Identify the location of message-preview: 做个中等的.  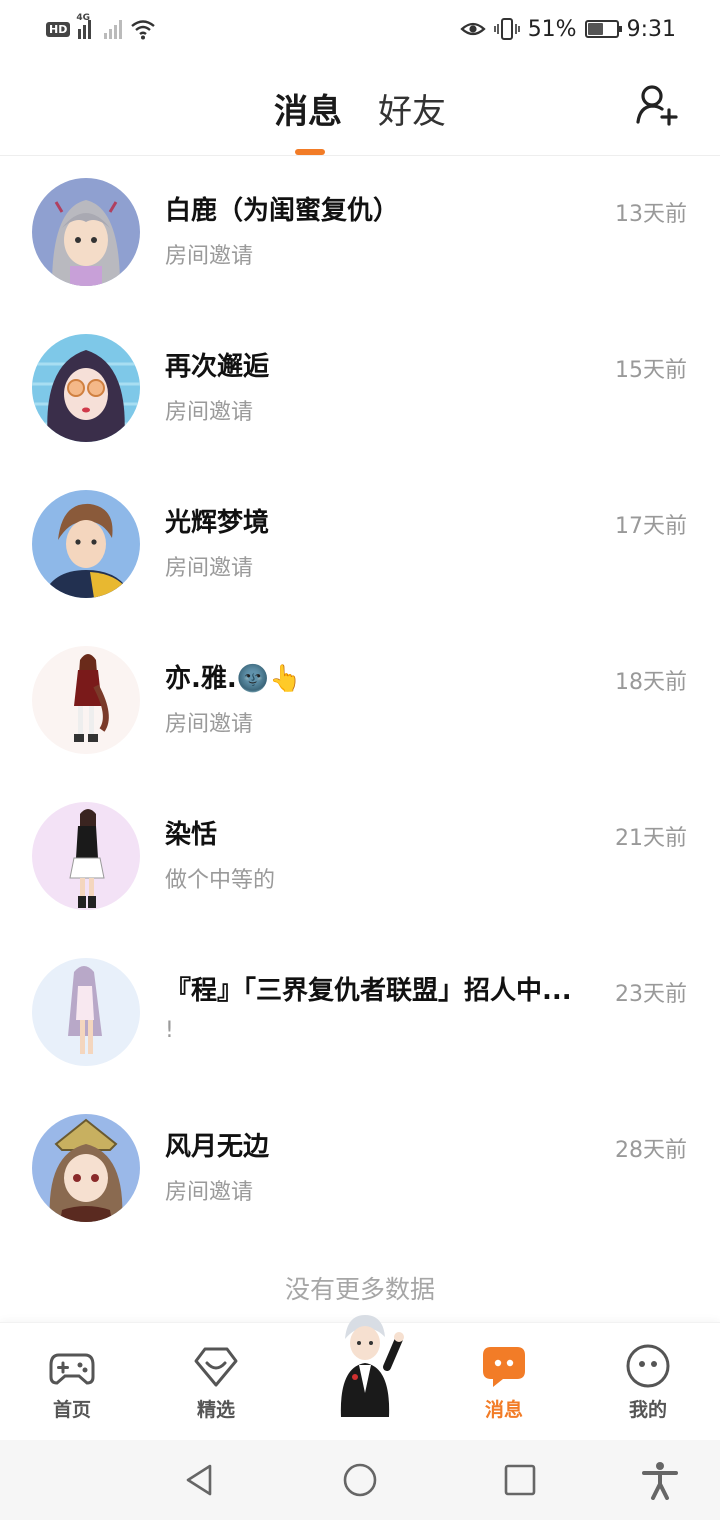
(220, 880).